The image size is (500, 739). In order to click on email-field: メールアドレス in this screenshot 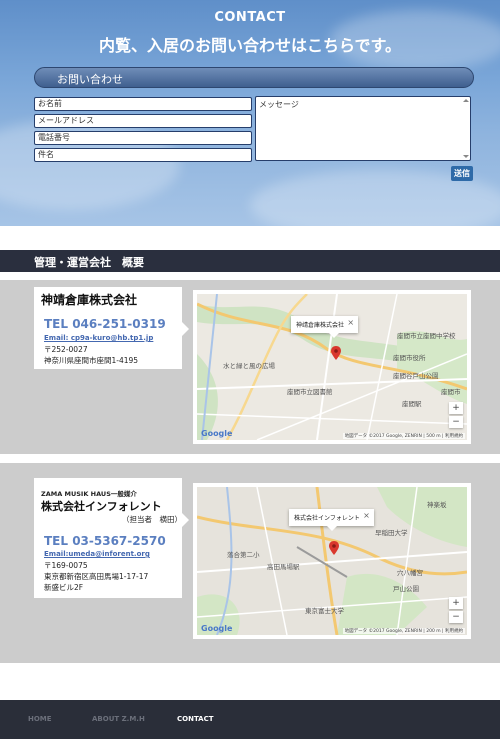, I will do `click(143, 121)`.